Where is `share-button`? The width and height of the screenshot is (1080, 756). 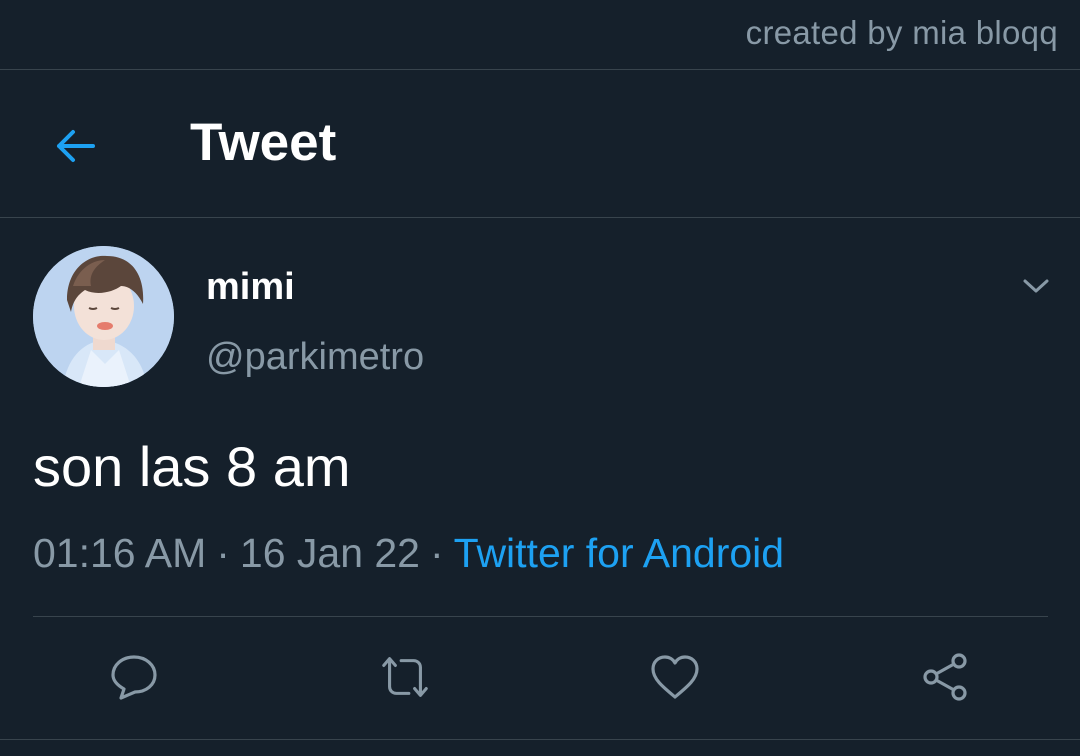 share-button is located at coordinates (945, 677).